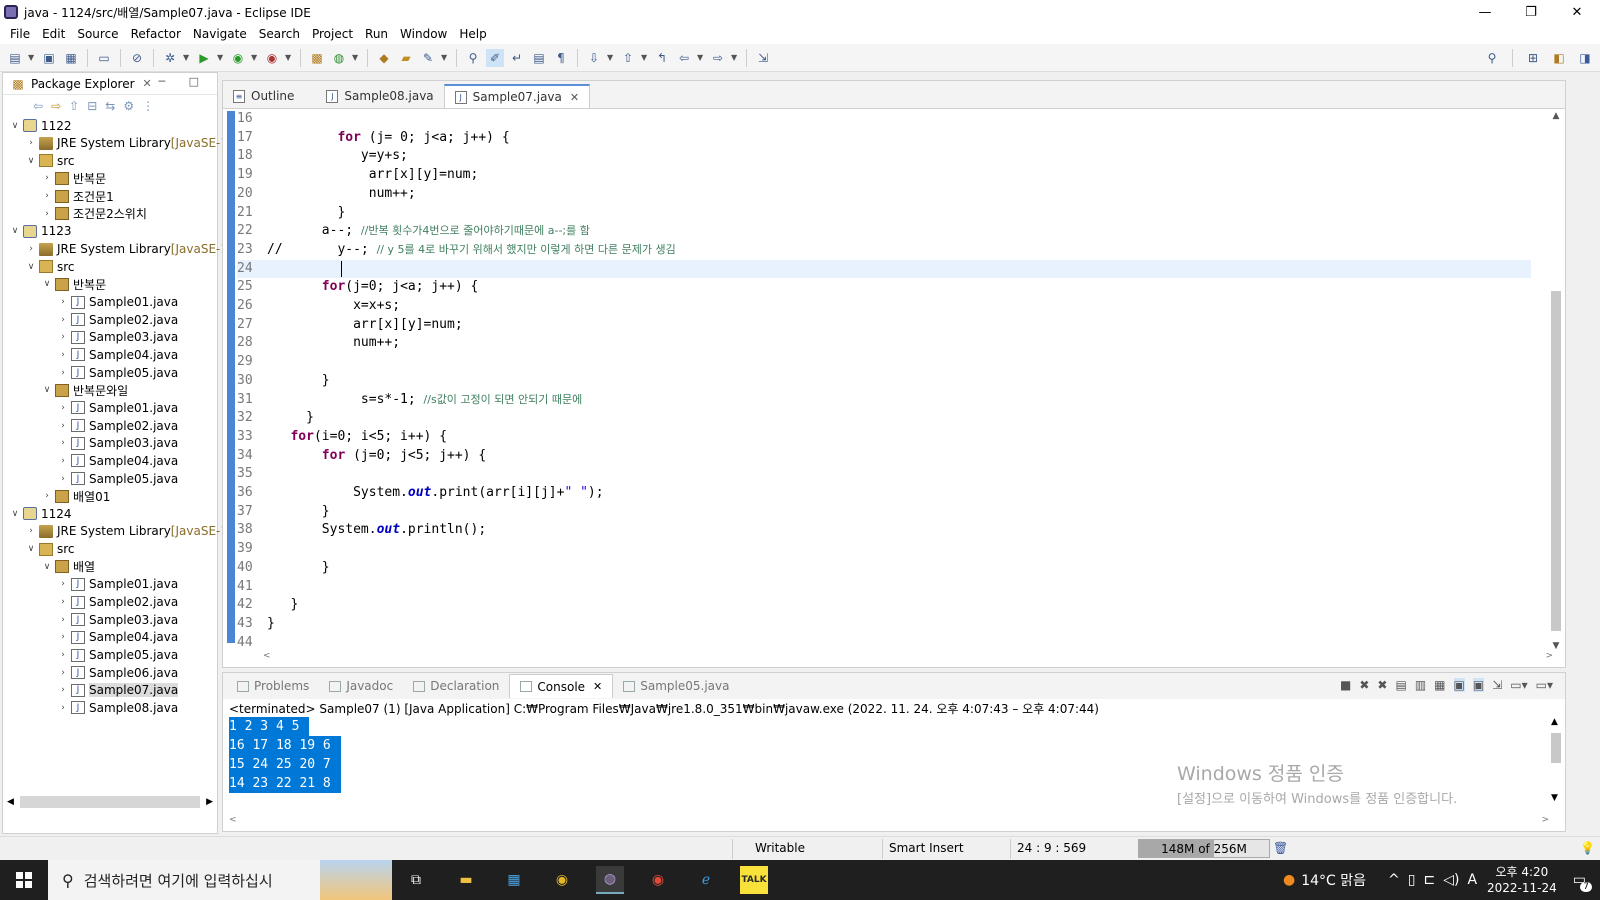  What do you see at coordinates (94, 213) in the screenshot?
I see `tree-item: › 조건문2스위치` at bounding box center [94, 213].